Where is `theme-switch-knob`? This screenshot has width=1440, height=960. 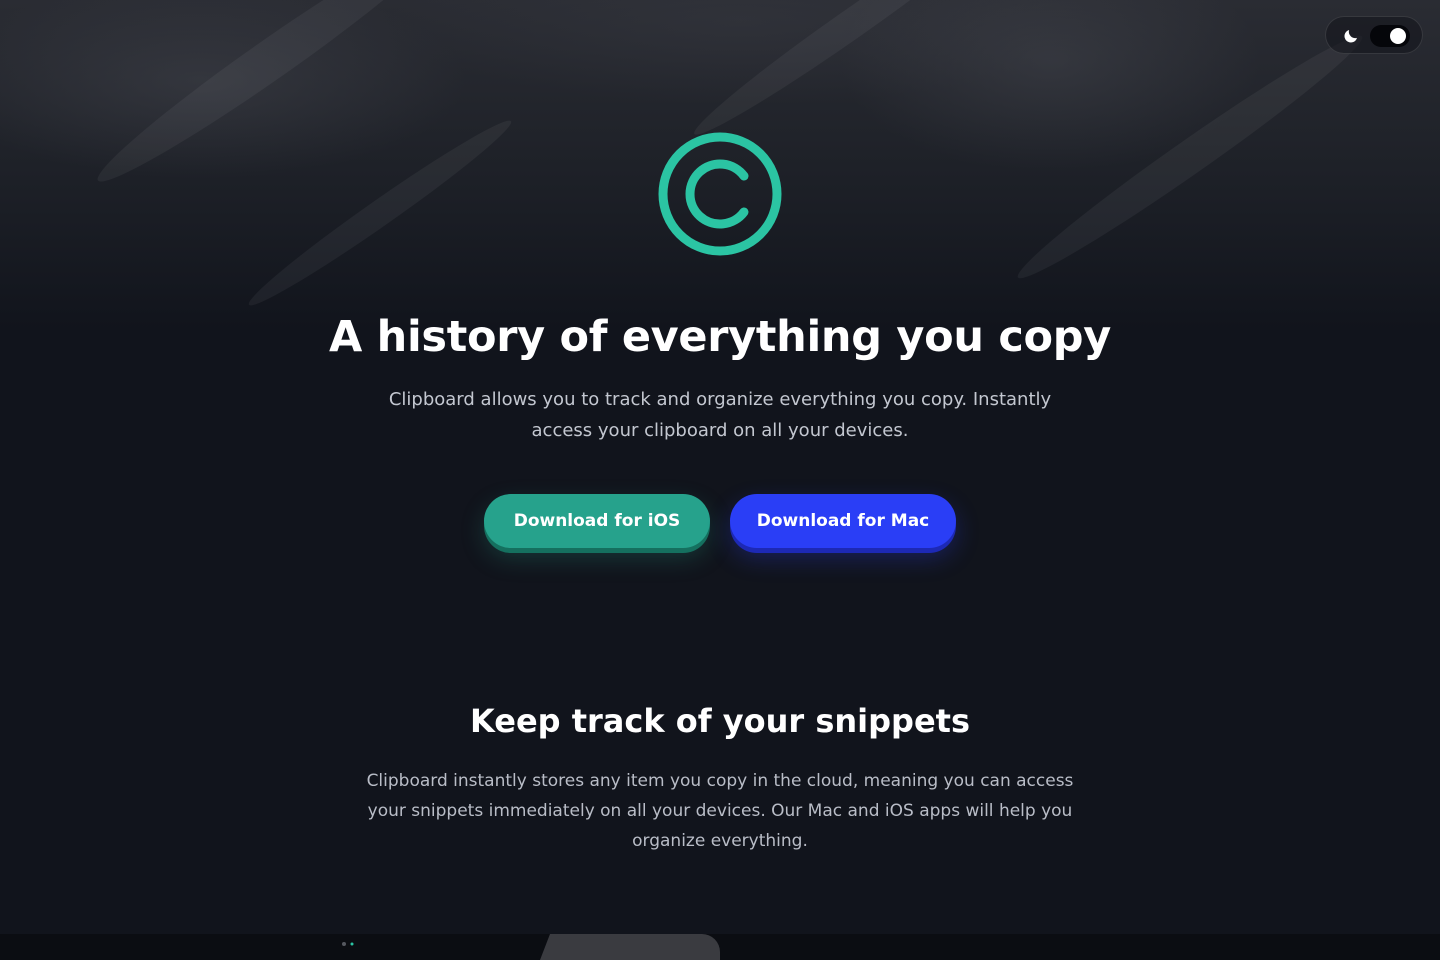
theme-switch-knob is located at coordinates (1398, 36).